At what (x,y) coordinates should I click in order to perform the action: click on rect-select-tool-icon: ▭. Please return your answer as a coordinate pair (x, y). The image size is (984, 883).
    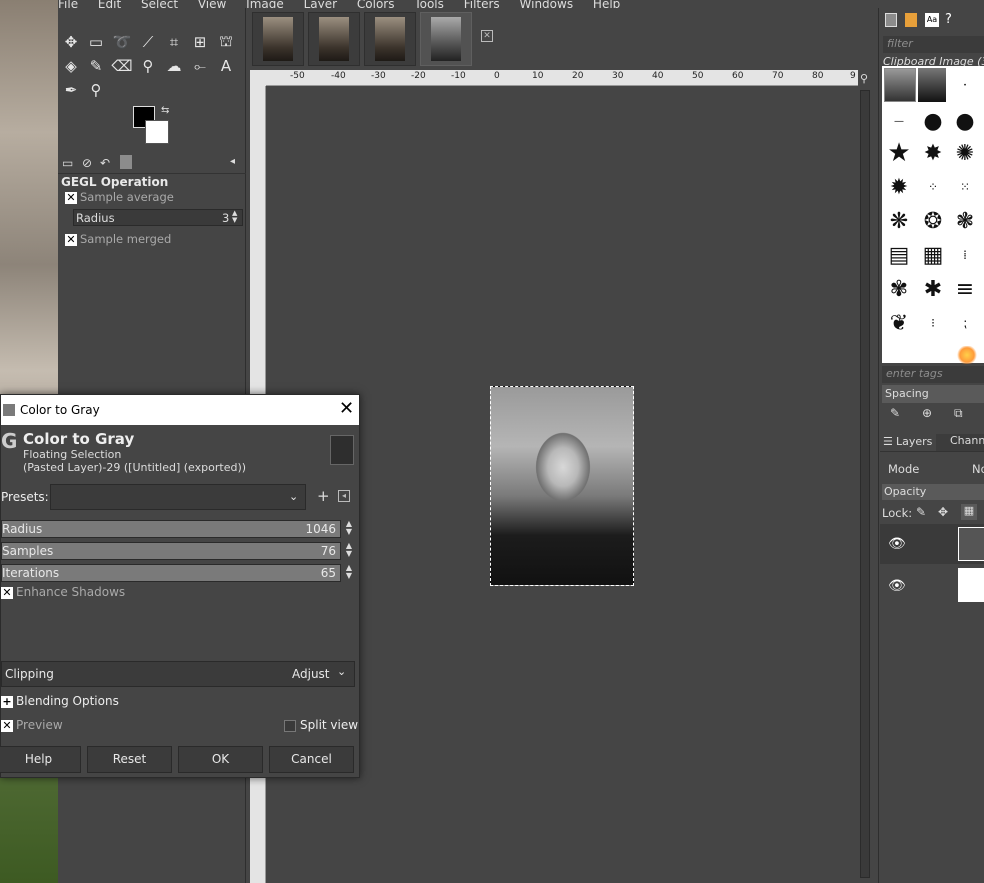
    Looking at the image, I should click on (96, 42).